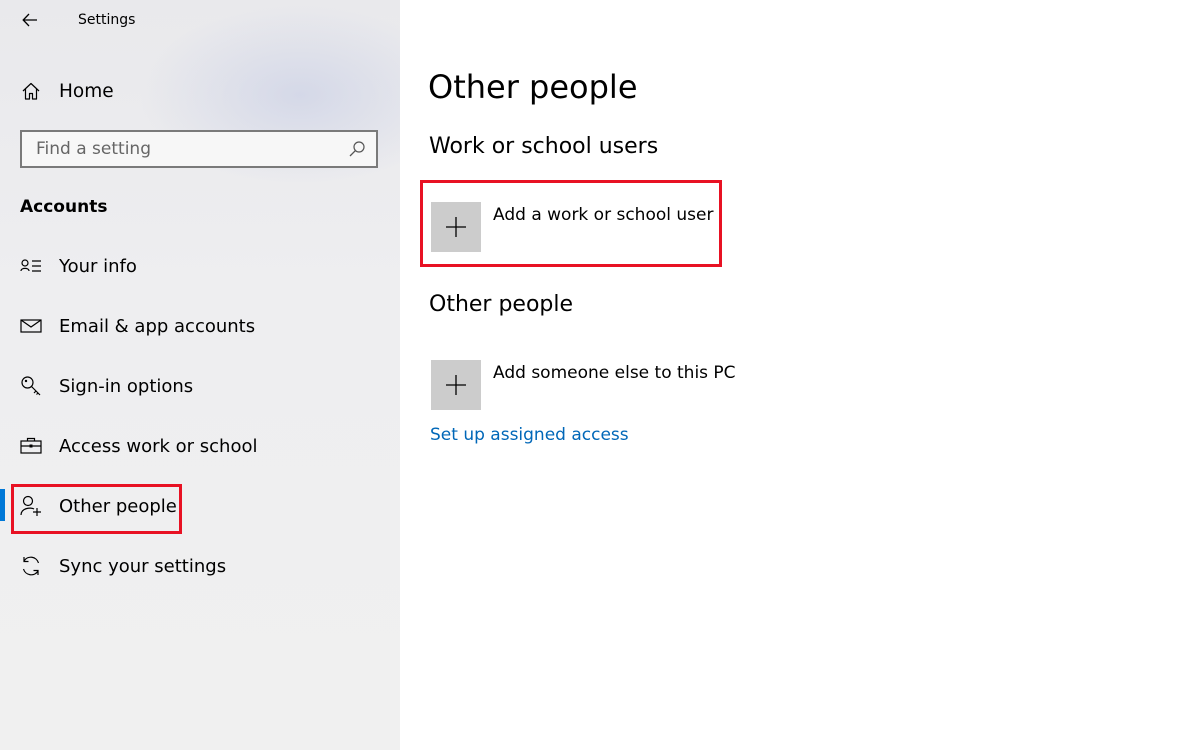  What do you see at coordinates (126, 386) in the screenshot?
I see `sidebar-item-label: Sign-in options` at bounding box center [126, 386].